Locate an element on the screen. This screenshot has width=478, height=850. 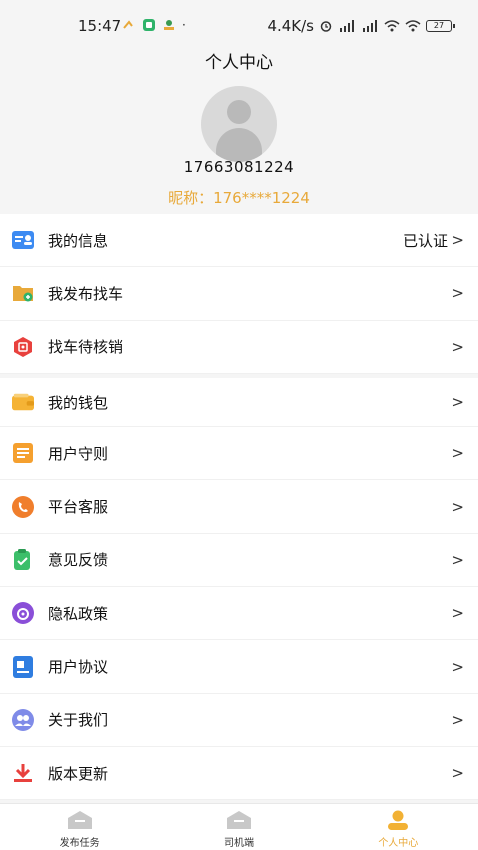
bottom-tab-bar: 发布任务 司机端 个人中心 is located at coordinates (239, 826).